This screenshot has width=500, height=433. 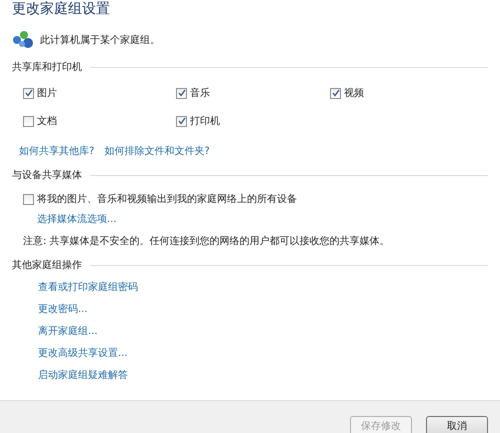 I want to click on checkbox-label: 音乐, so click(x=200, y=93).